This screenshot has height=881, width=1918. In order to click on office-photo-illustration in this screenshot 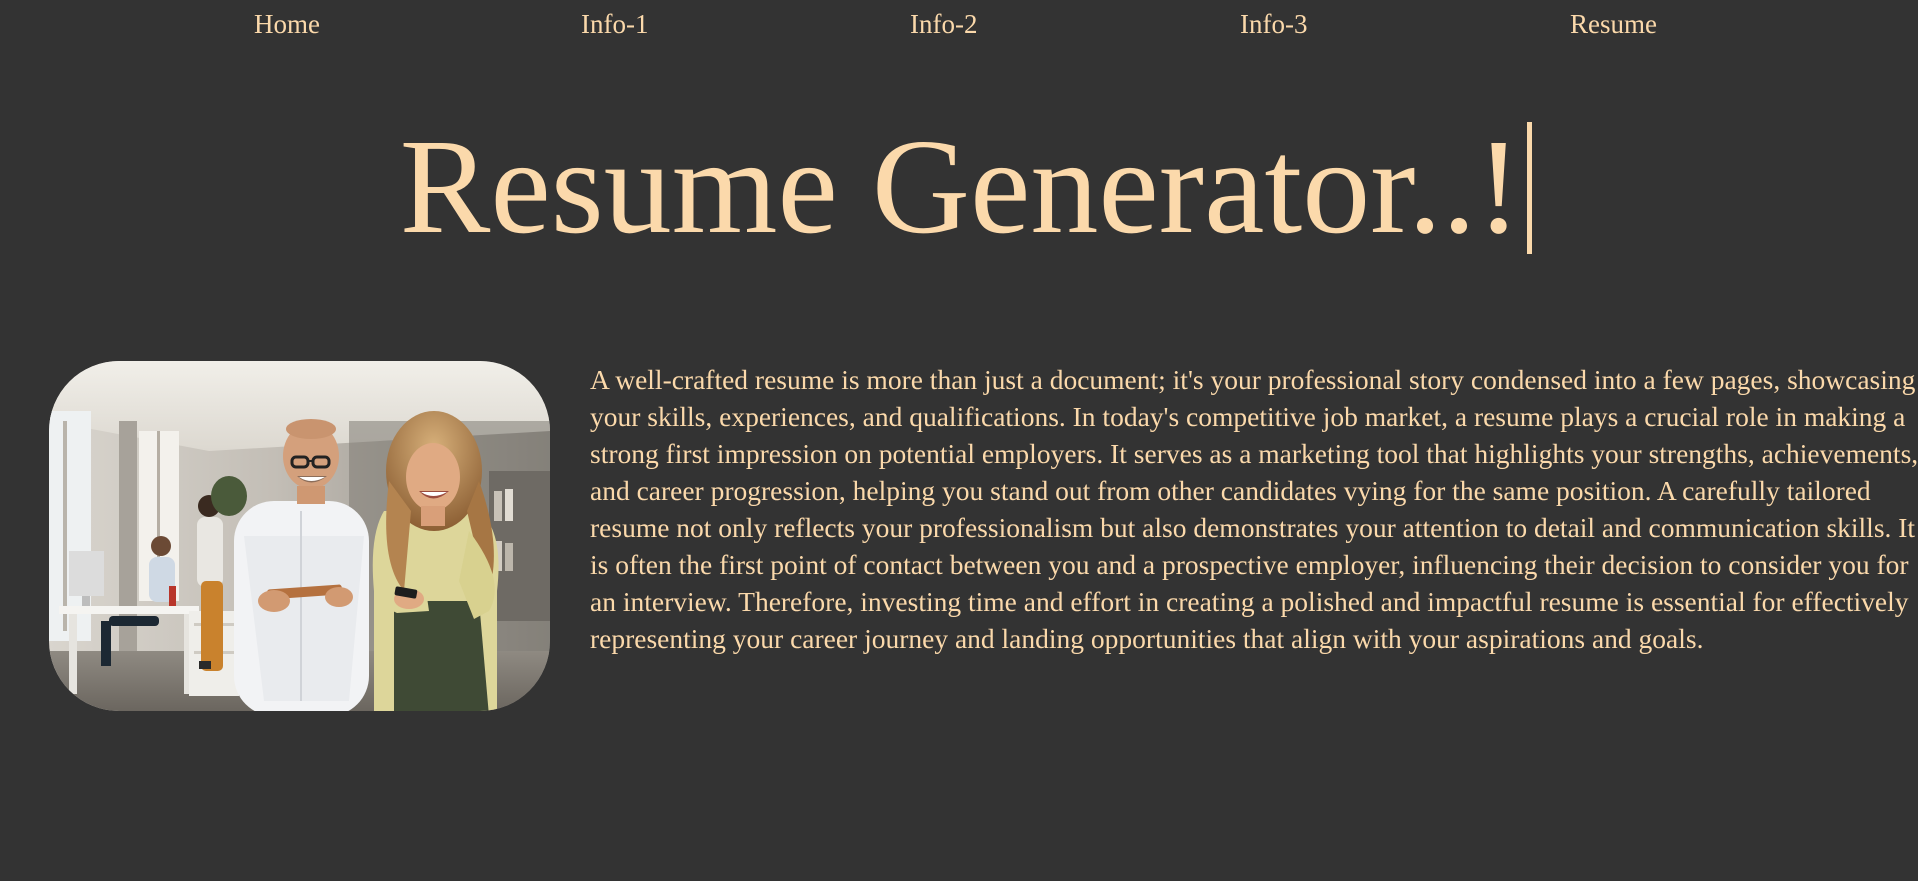, I will do `click(299, 536)`.